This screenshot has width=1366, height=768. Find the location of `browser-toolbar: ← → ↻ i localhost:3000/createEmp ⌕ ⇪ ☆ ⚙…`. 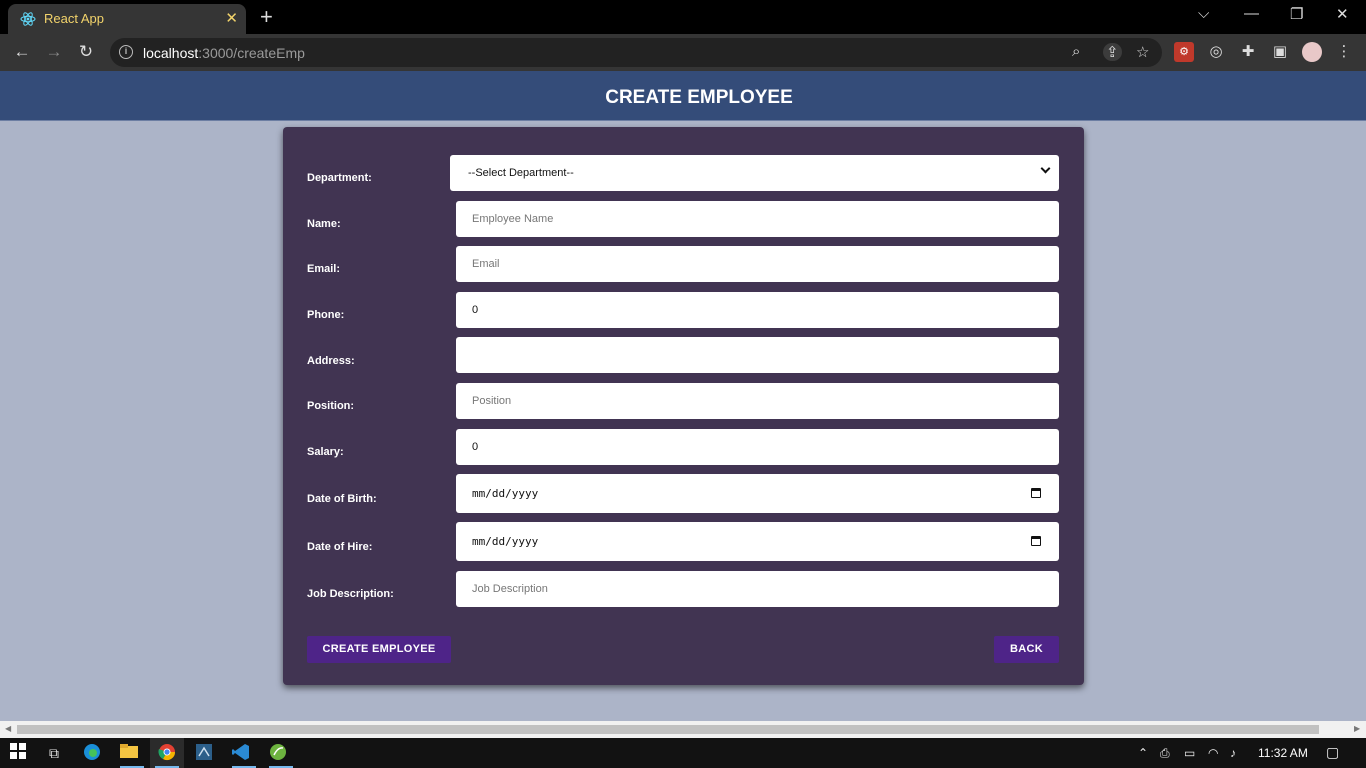

browser-toolbar: ← → ↻ i localhost:3000/createEmp ⌕ ⇪ ☆ ⚙… is located at coordinates (683, 52).